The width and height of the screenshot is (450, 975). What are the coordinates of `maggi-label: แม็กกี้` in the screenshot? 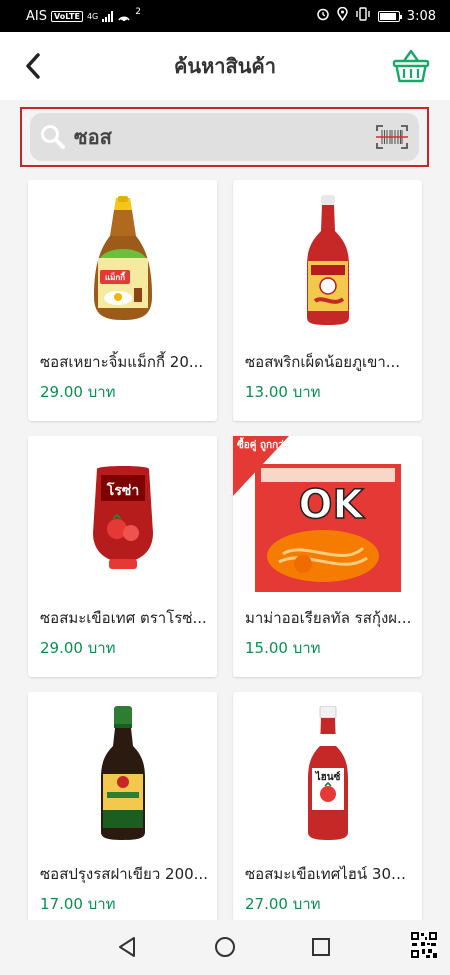 It's located at (114, 276).